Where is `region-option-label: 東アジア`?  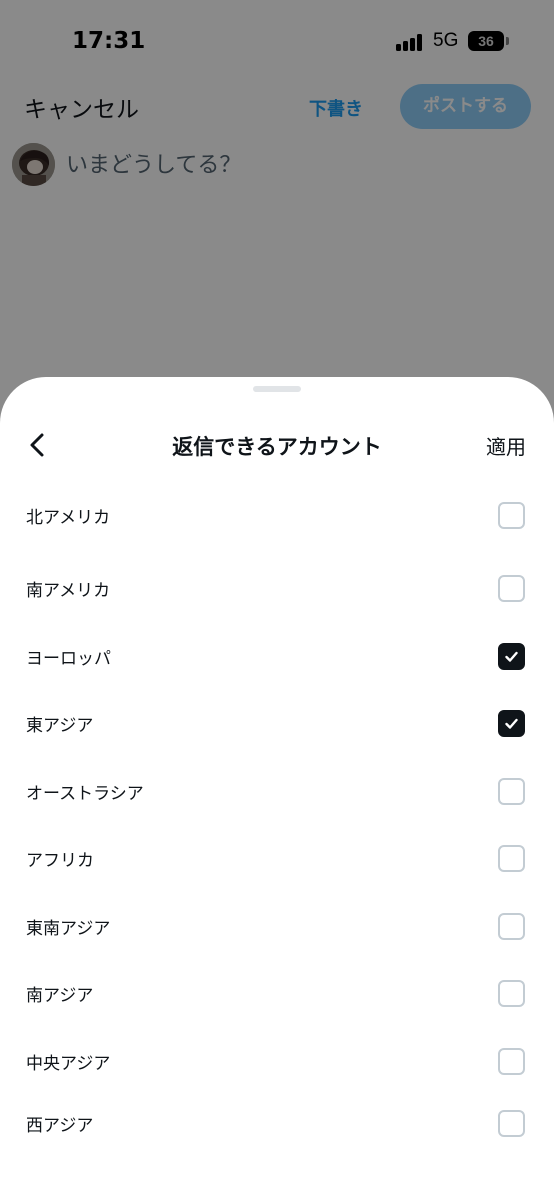 region-option-label: 東アジア is located at coordinates (60, 726).